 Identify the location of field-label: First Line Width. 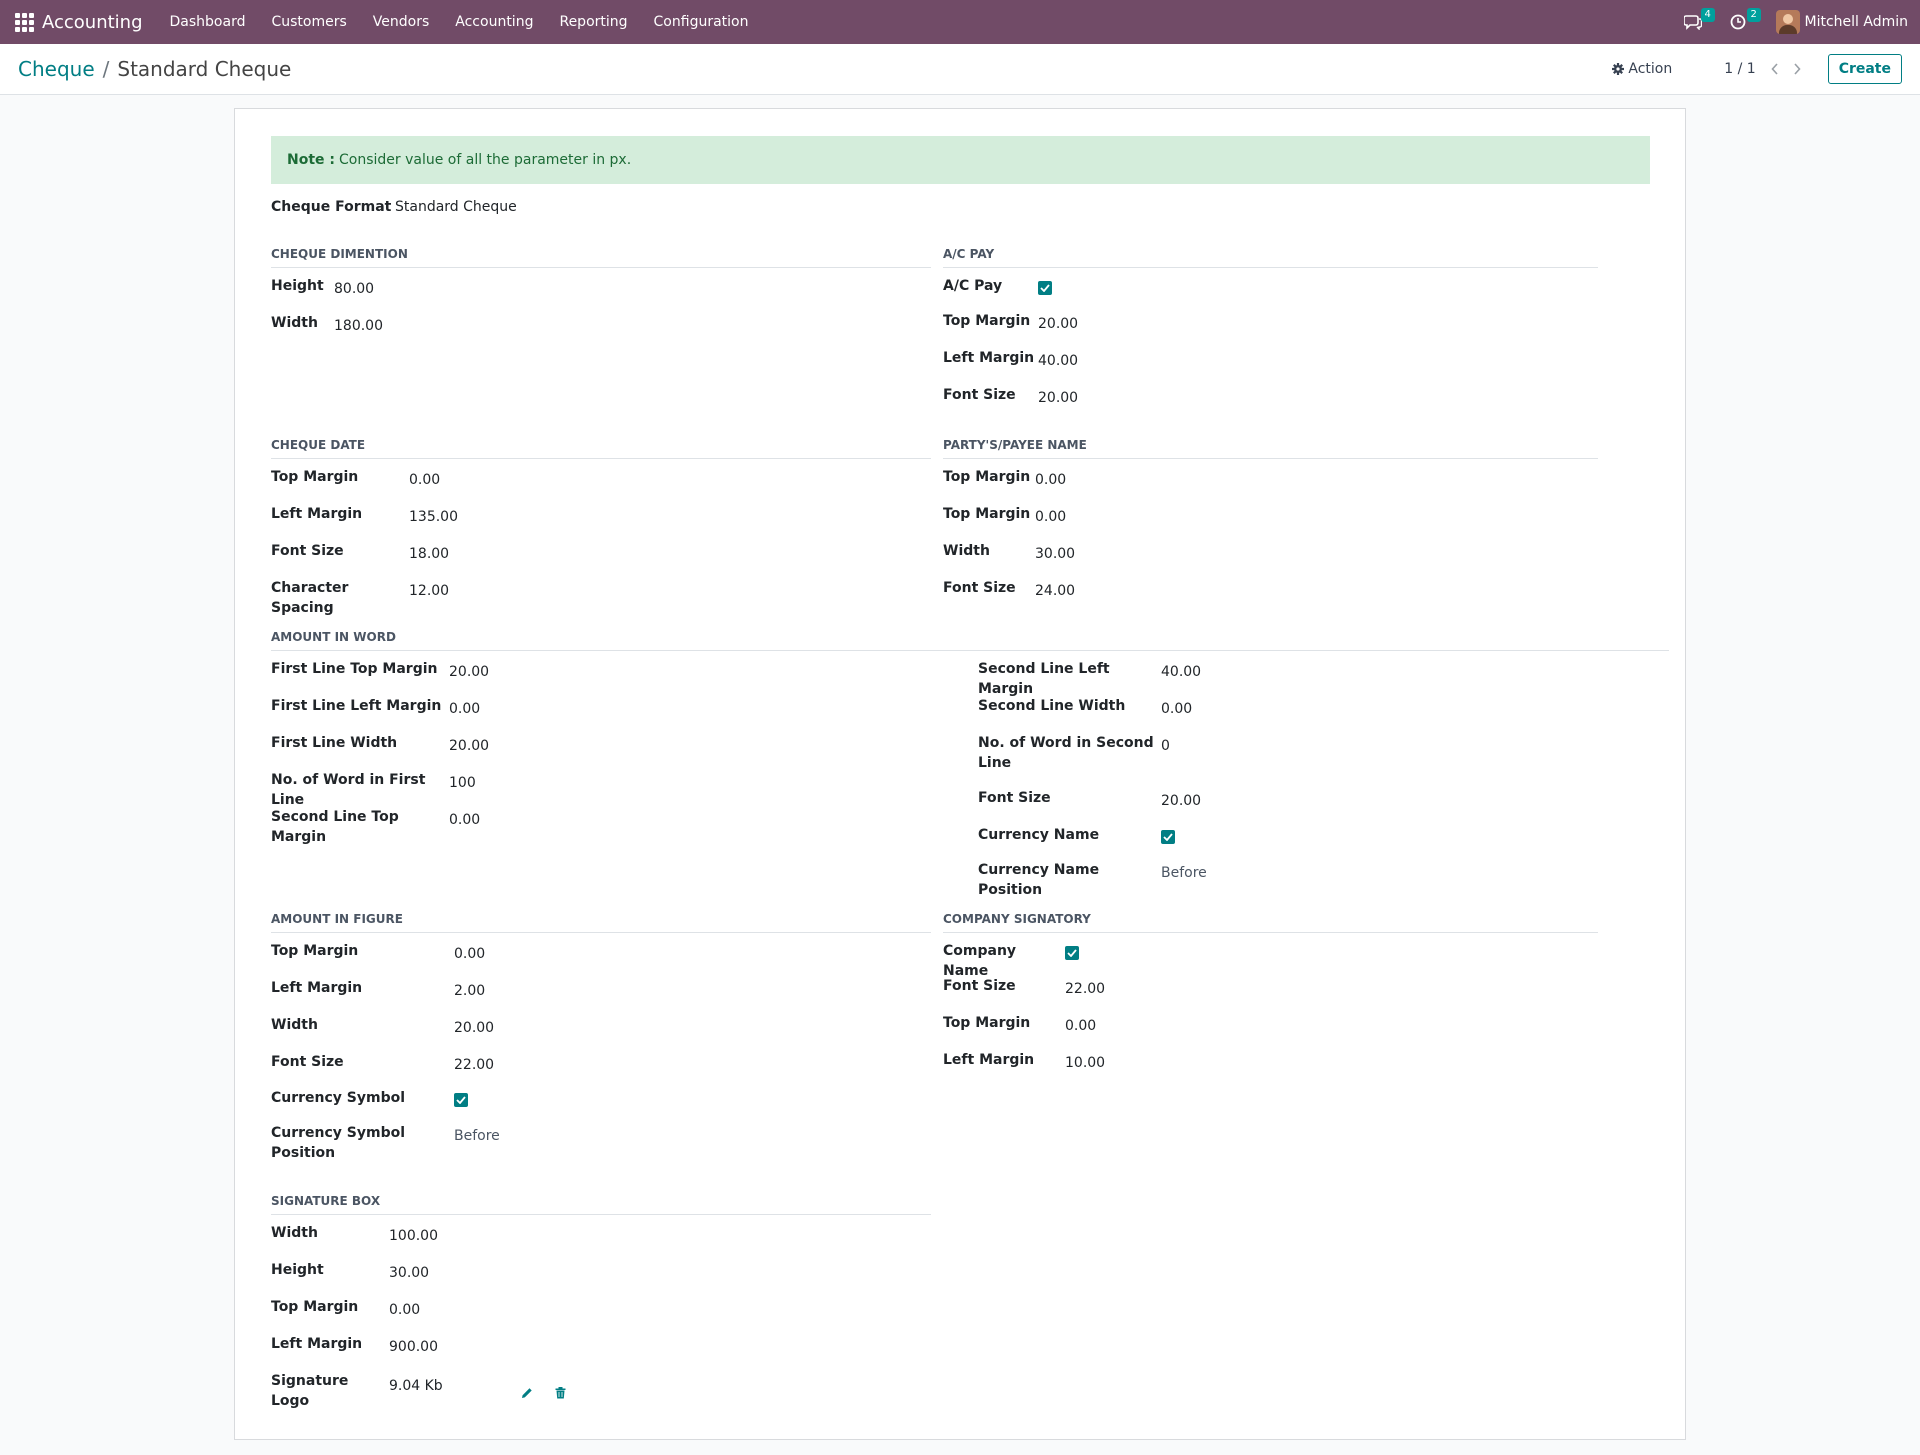
(334, 743).